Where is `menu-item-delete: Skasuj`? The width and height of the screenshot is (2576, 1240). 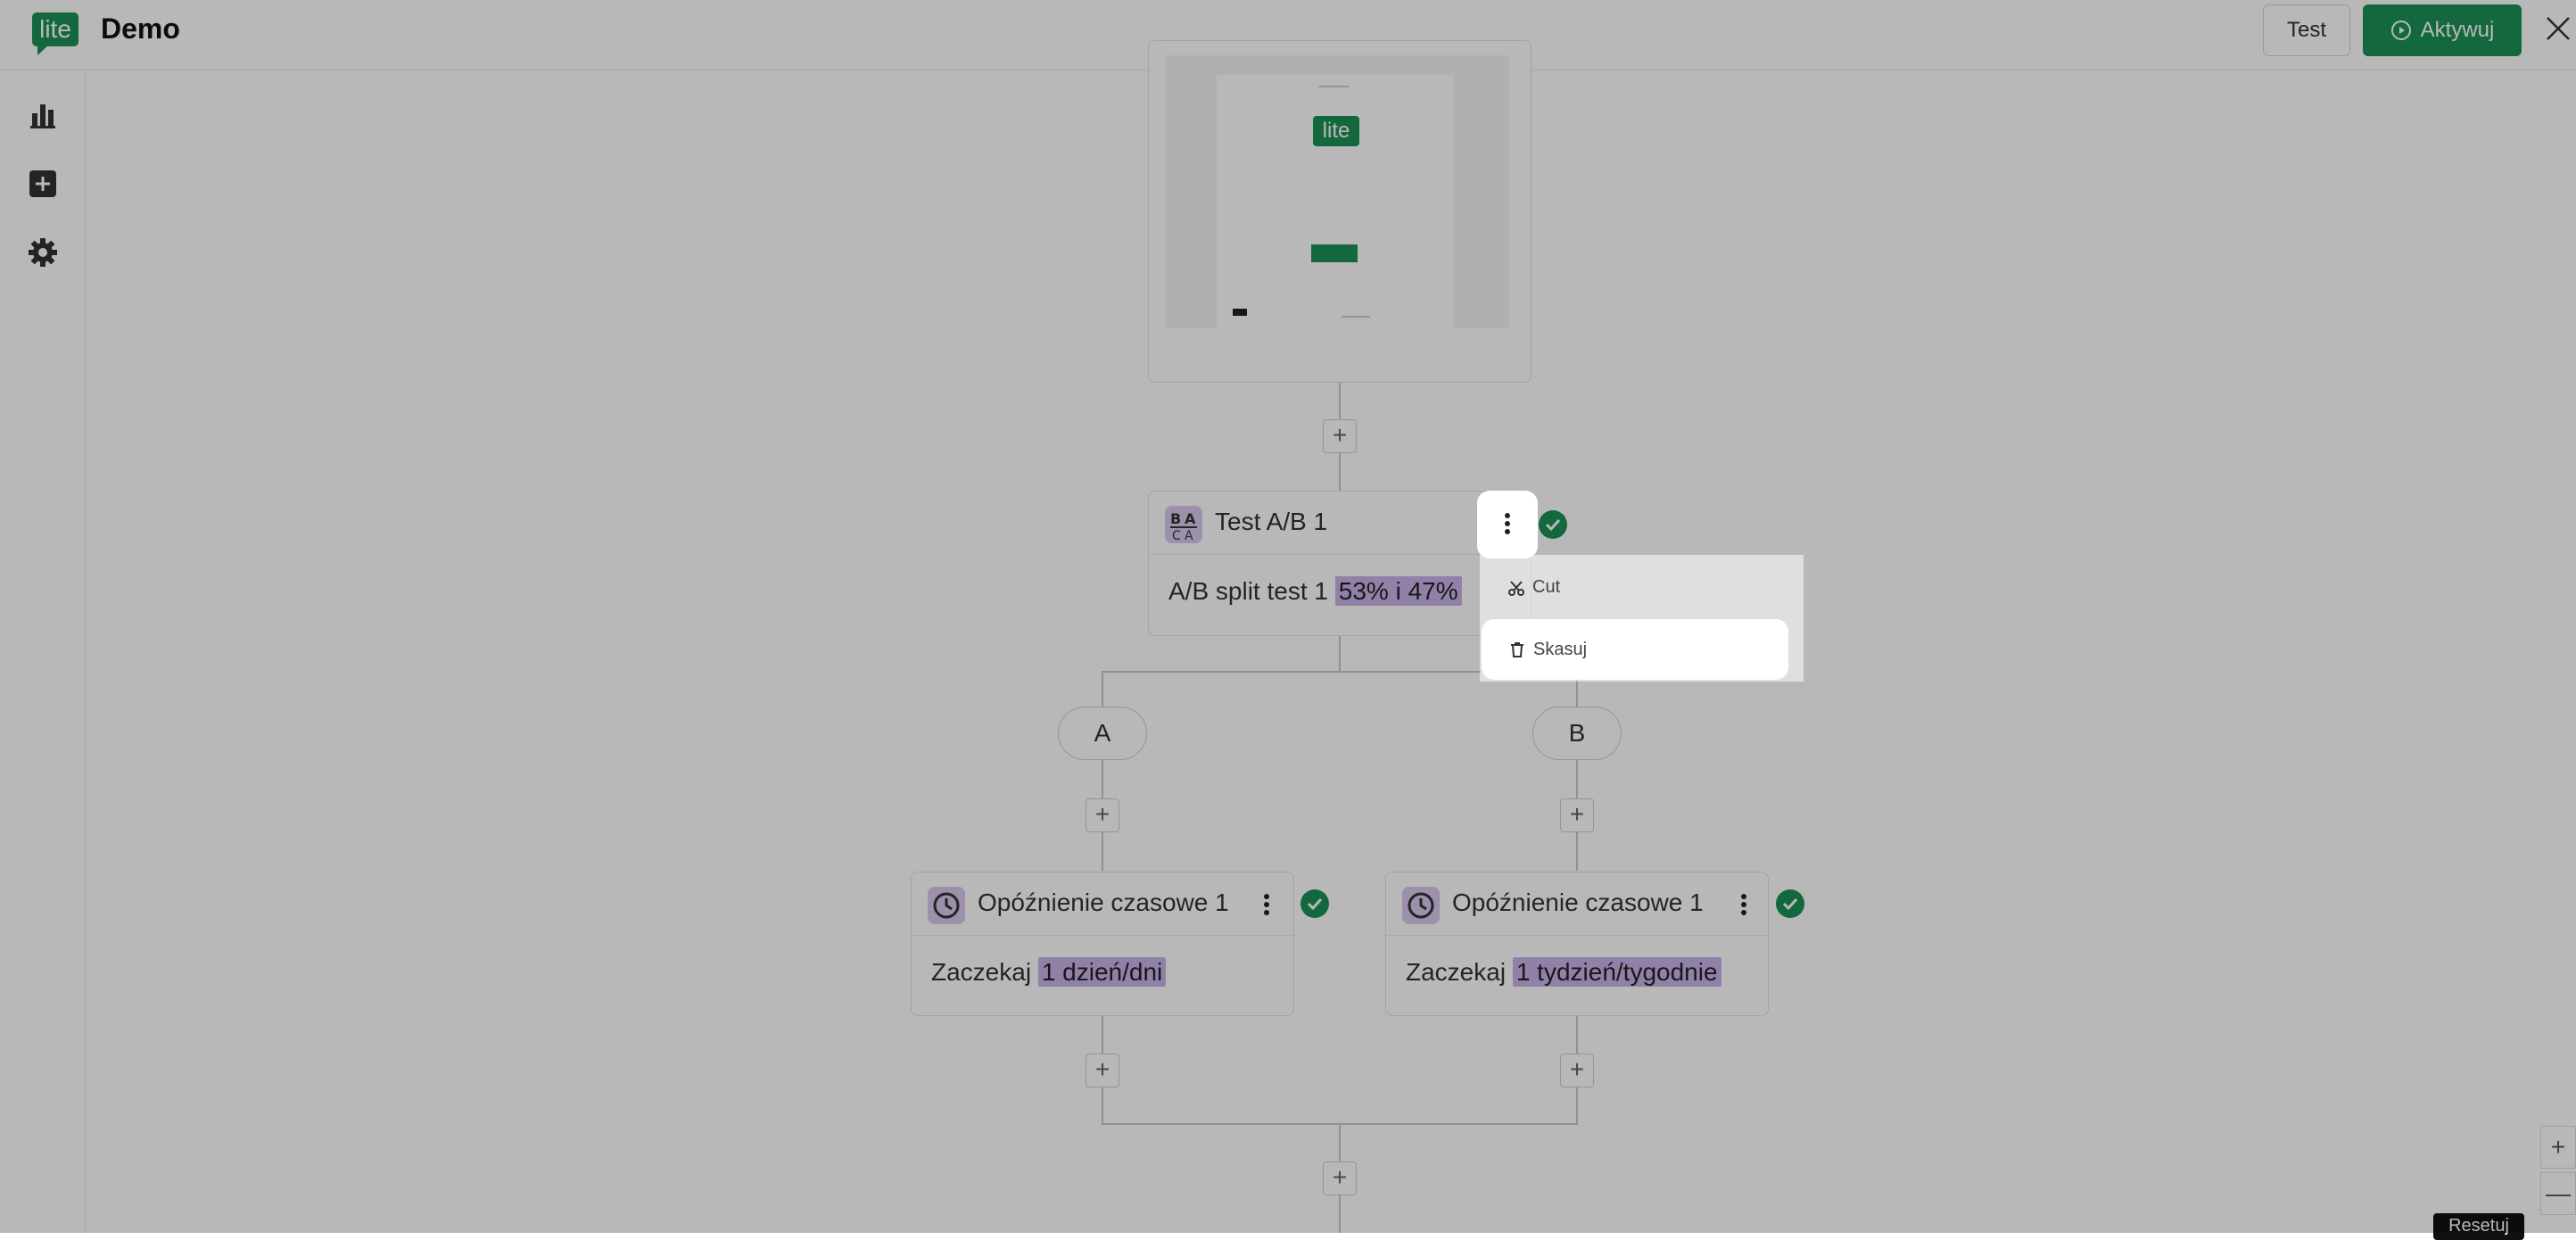
menu-item-delete: Skasuj is located at coordinates (1635, 649).